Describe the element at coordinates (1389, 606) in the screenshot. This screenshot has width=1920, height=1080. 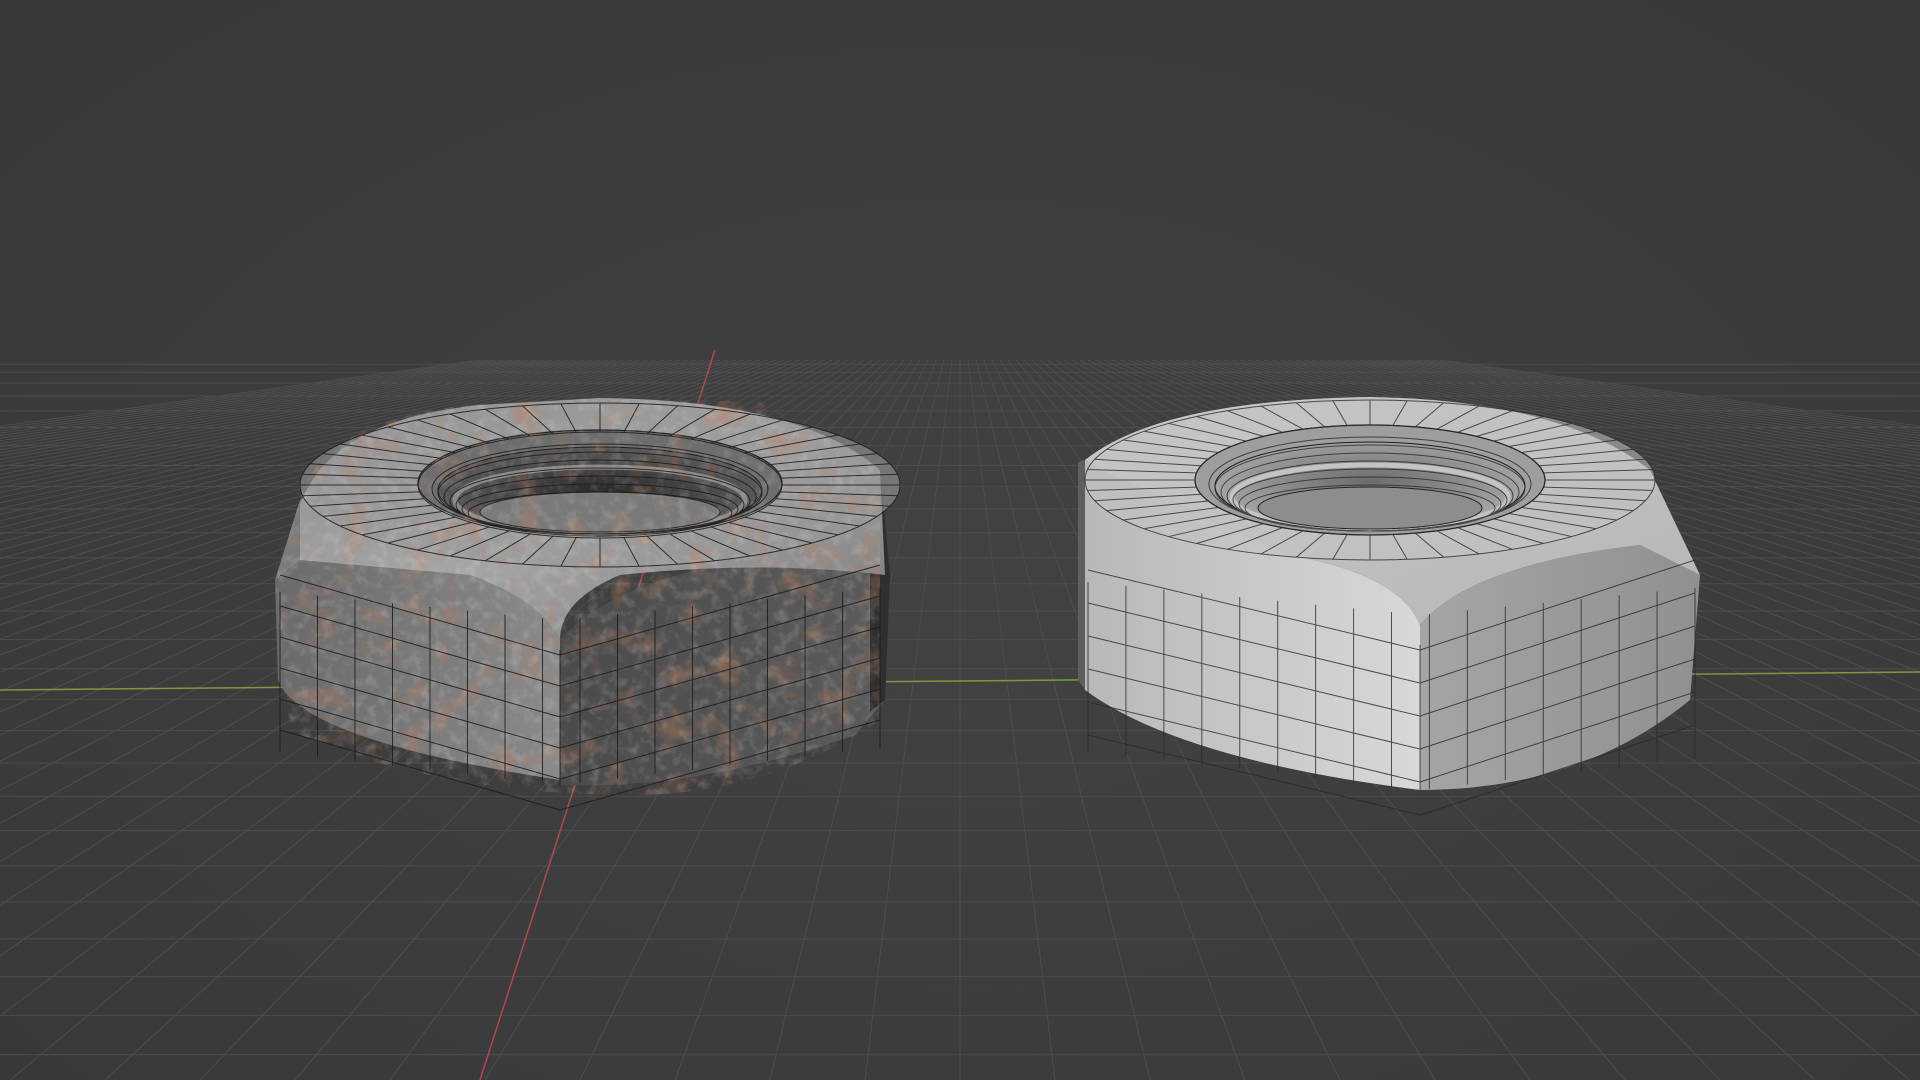
I see `hex-nut-solid` at that location.